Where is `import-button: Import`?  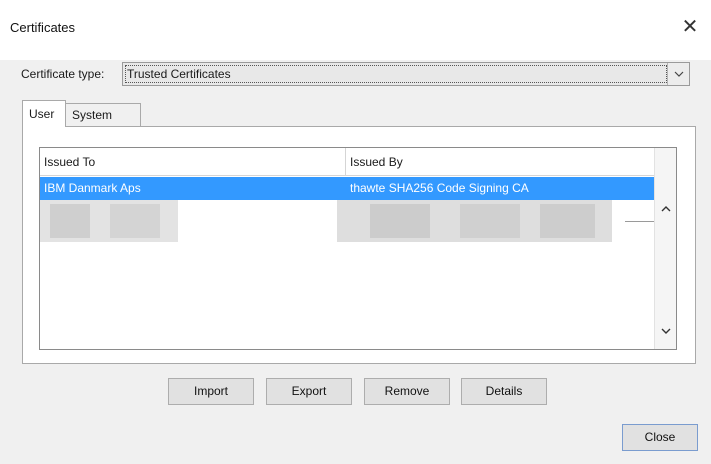 import-button: Import is located at coordinates (211, 391).